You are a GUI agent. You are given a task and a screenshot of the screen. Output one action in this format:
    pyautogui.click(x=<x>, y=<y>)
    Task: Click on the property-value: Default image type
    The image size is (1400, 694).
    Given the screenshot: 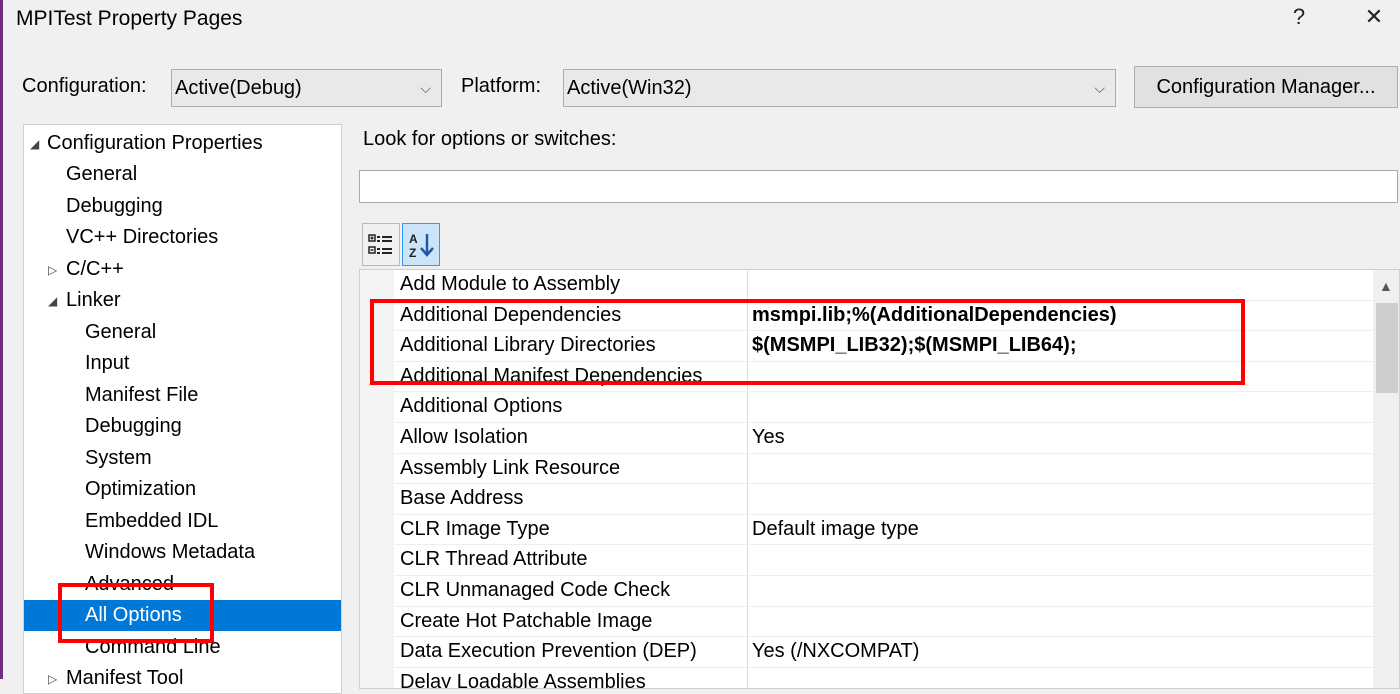 What is the action you would take?
    pyautogui.click(x=835, y=529)
    